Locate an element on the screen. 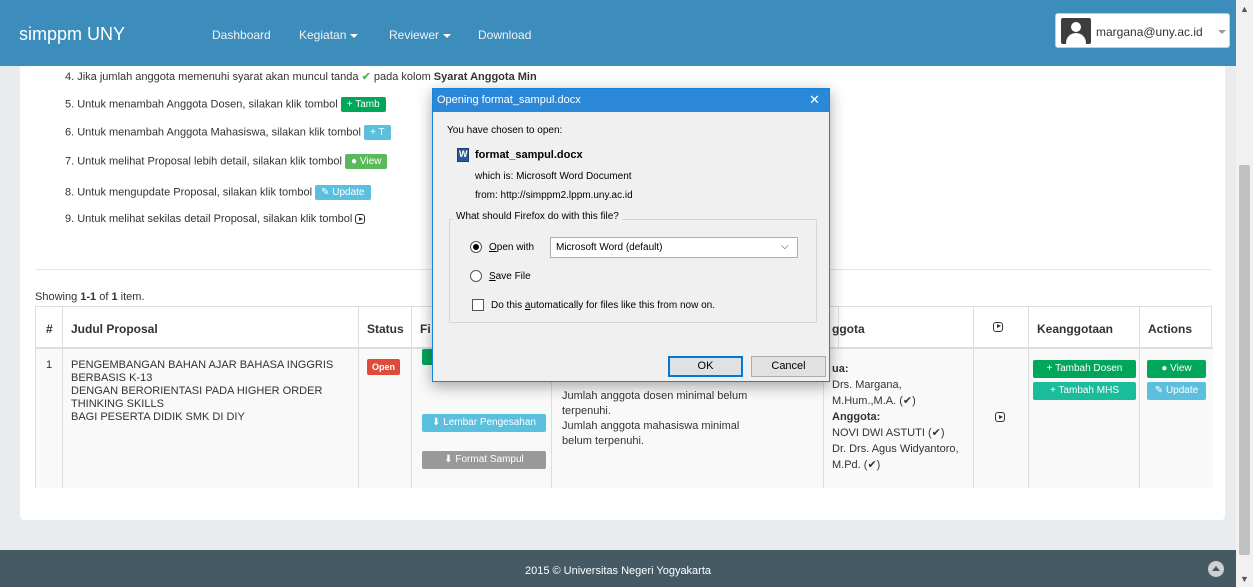 The image size is (1253, 587). col-header-judul: Judul Proposal is located at coordinates (211, 328).